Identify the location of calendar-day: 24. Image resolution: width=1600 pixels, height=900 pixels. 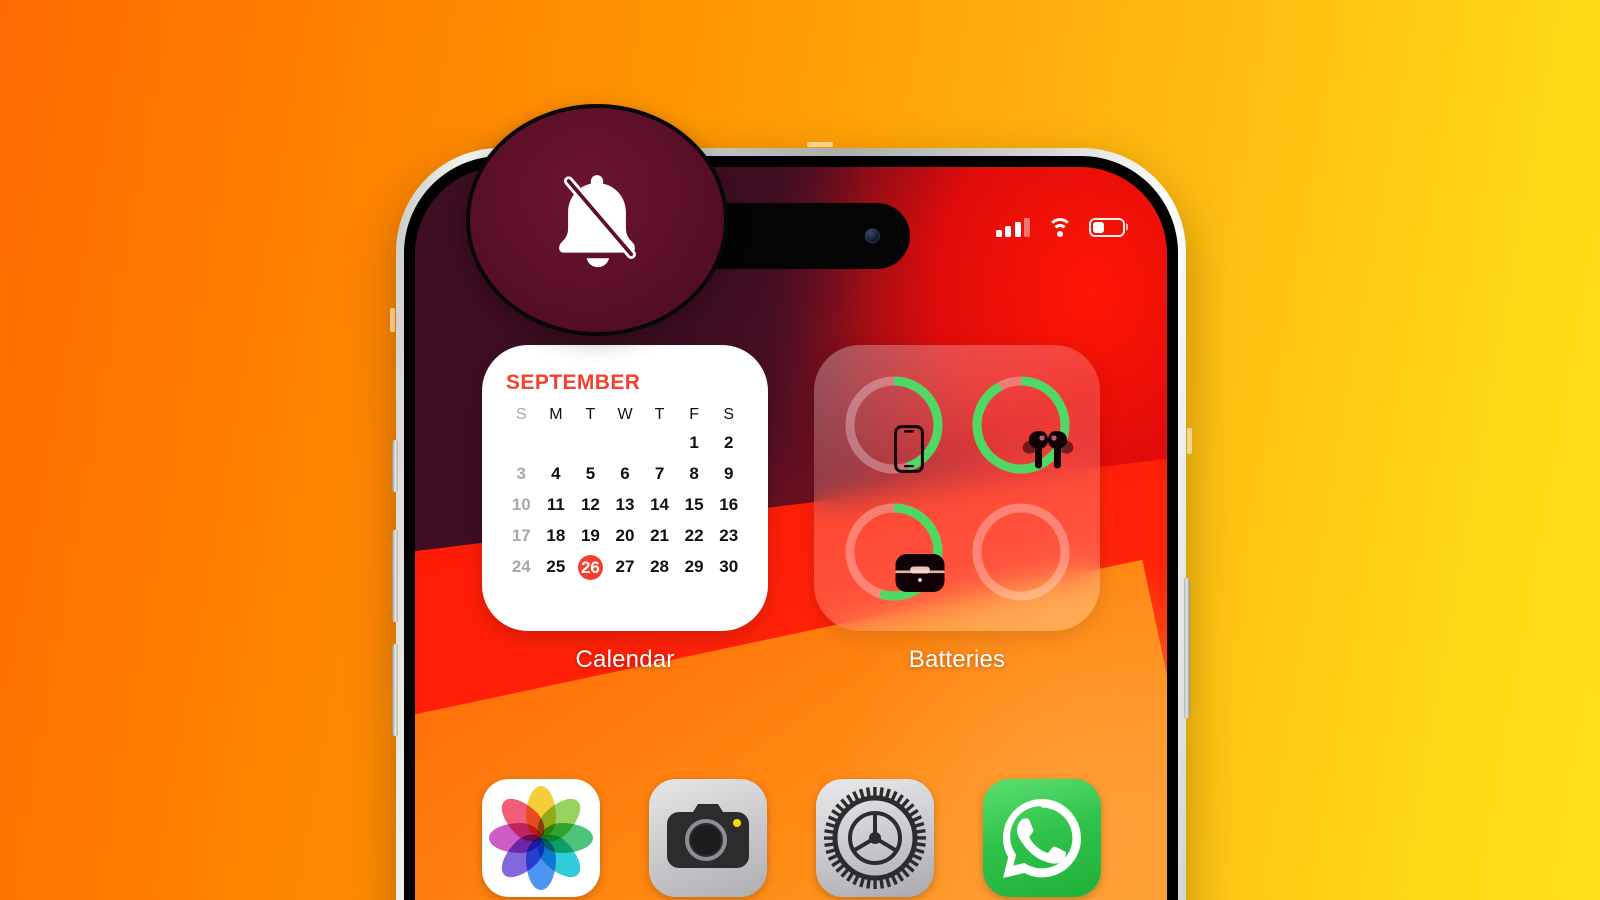
(521, 567).